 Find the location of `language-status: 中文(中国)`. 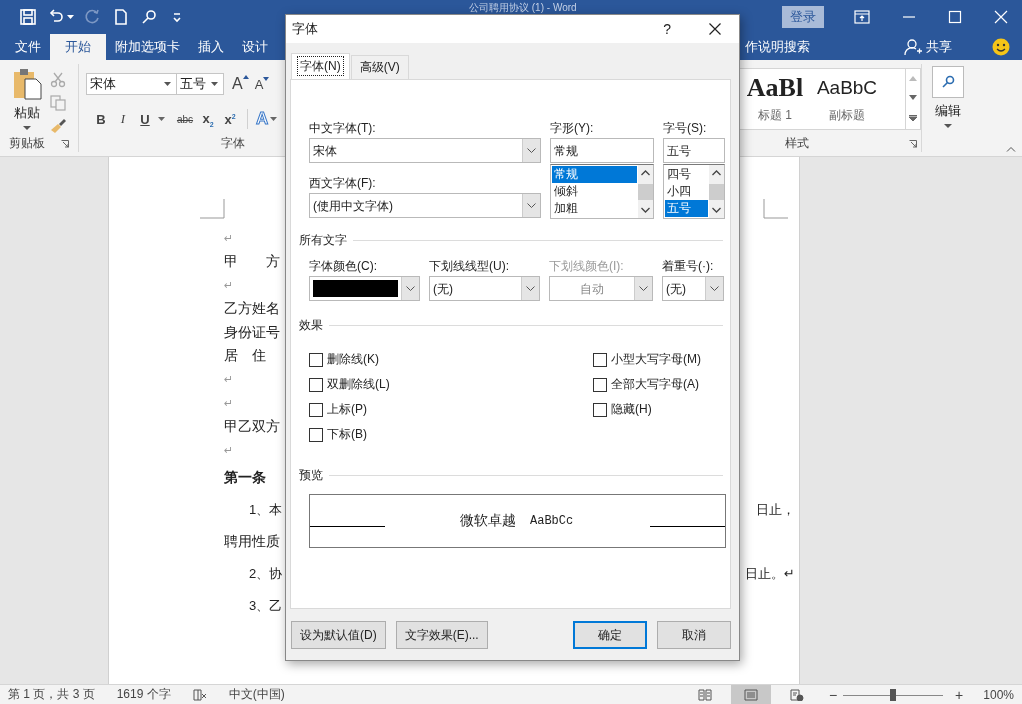

language-status: 中文(中国) is located at coordinates (256, 694).